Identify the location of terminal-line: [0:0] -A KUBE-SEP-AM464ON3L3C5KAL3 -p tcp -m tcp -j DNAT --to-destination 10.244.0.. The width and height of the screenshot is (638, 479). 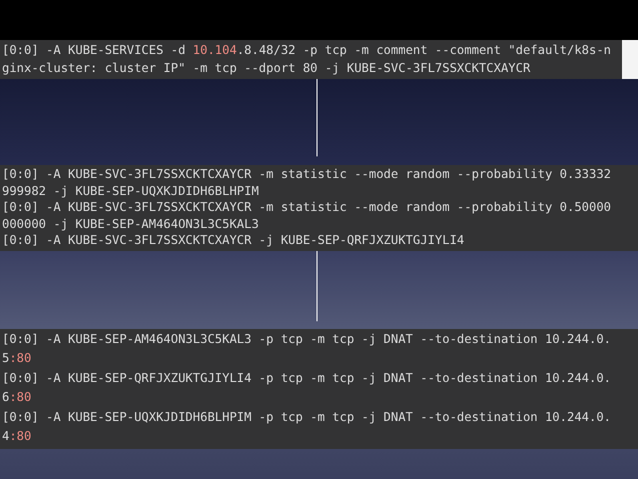
(307, 339).